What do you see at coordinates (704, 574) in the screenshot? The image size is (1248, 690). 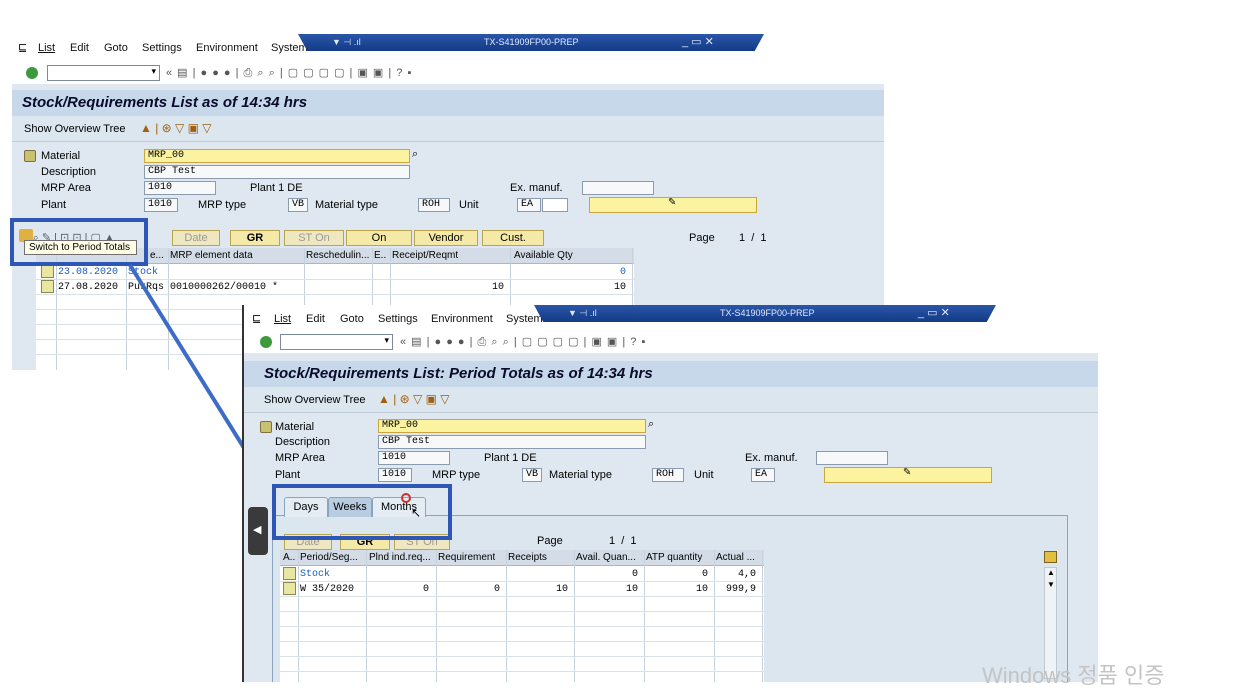 I see `row-atp: 0` at bounding box center [704, 574].